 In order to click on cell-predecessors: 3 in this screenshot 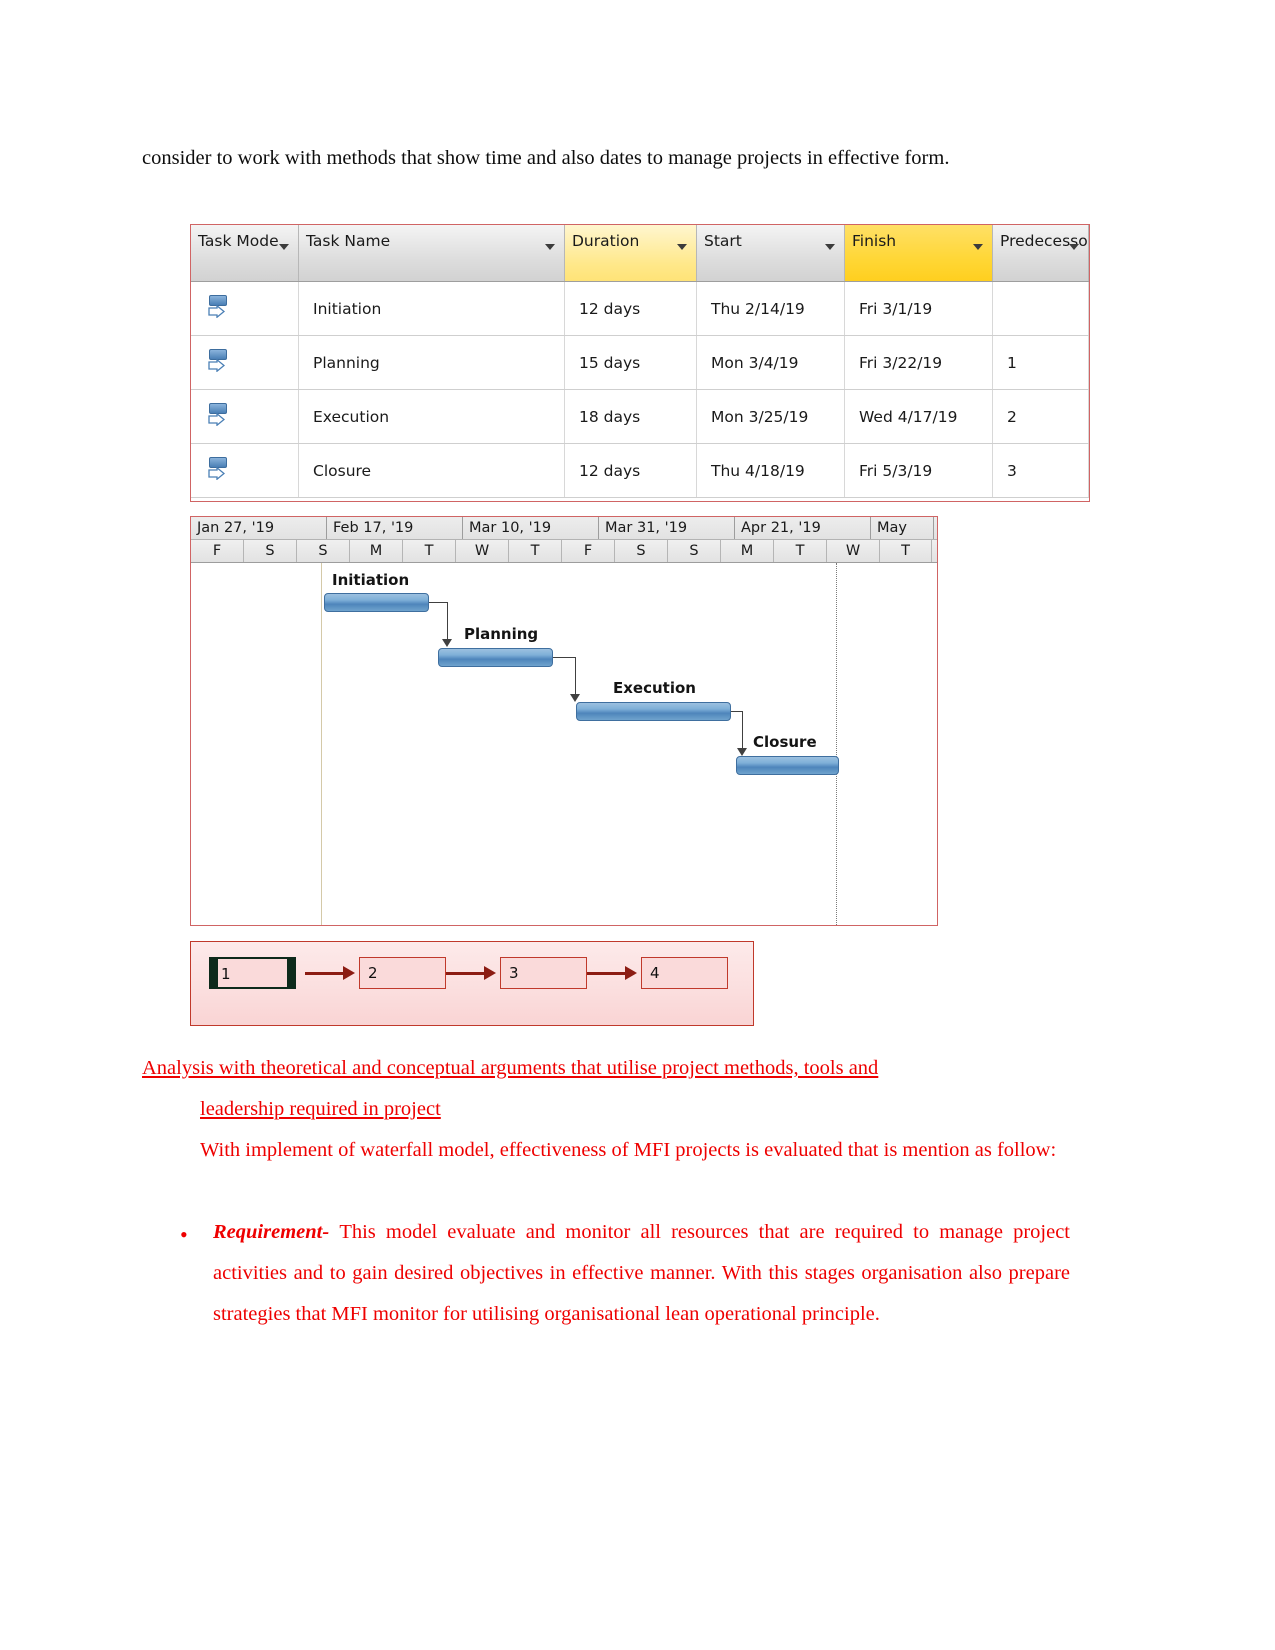, I will do `click(1040, 470)`.